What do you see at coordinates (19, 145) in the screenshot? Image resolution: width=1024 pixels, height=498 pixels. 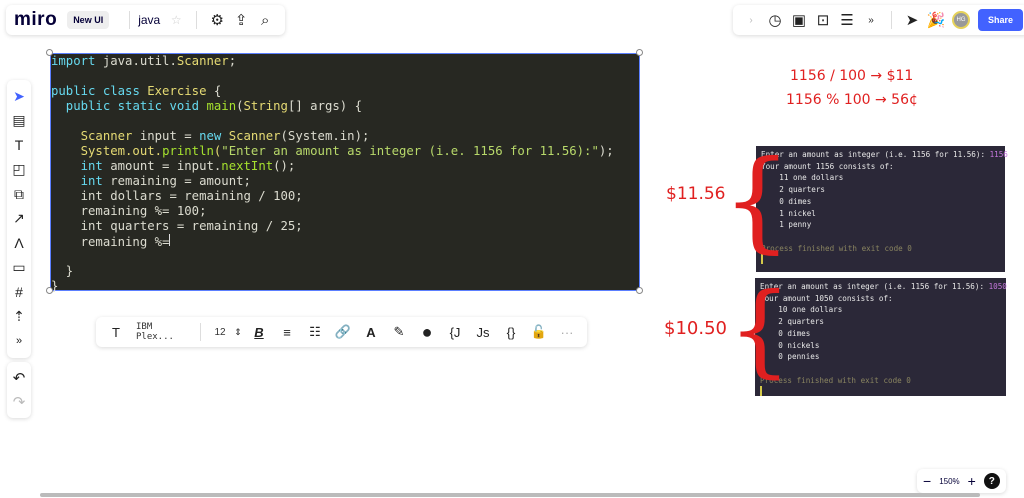 I see `text-icon: T` at bounding box center [19, 145].